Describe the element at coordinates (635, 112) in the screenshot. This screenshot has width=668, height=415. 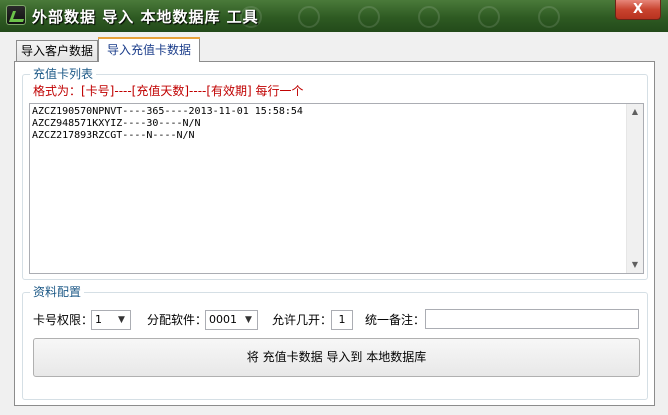
I see `scroll-up-icon: ▲` at that location.